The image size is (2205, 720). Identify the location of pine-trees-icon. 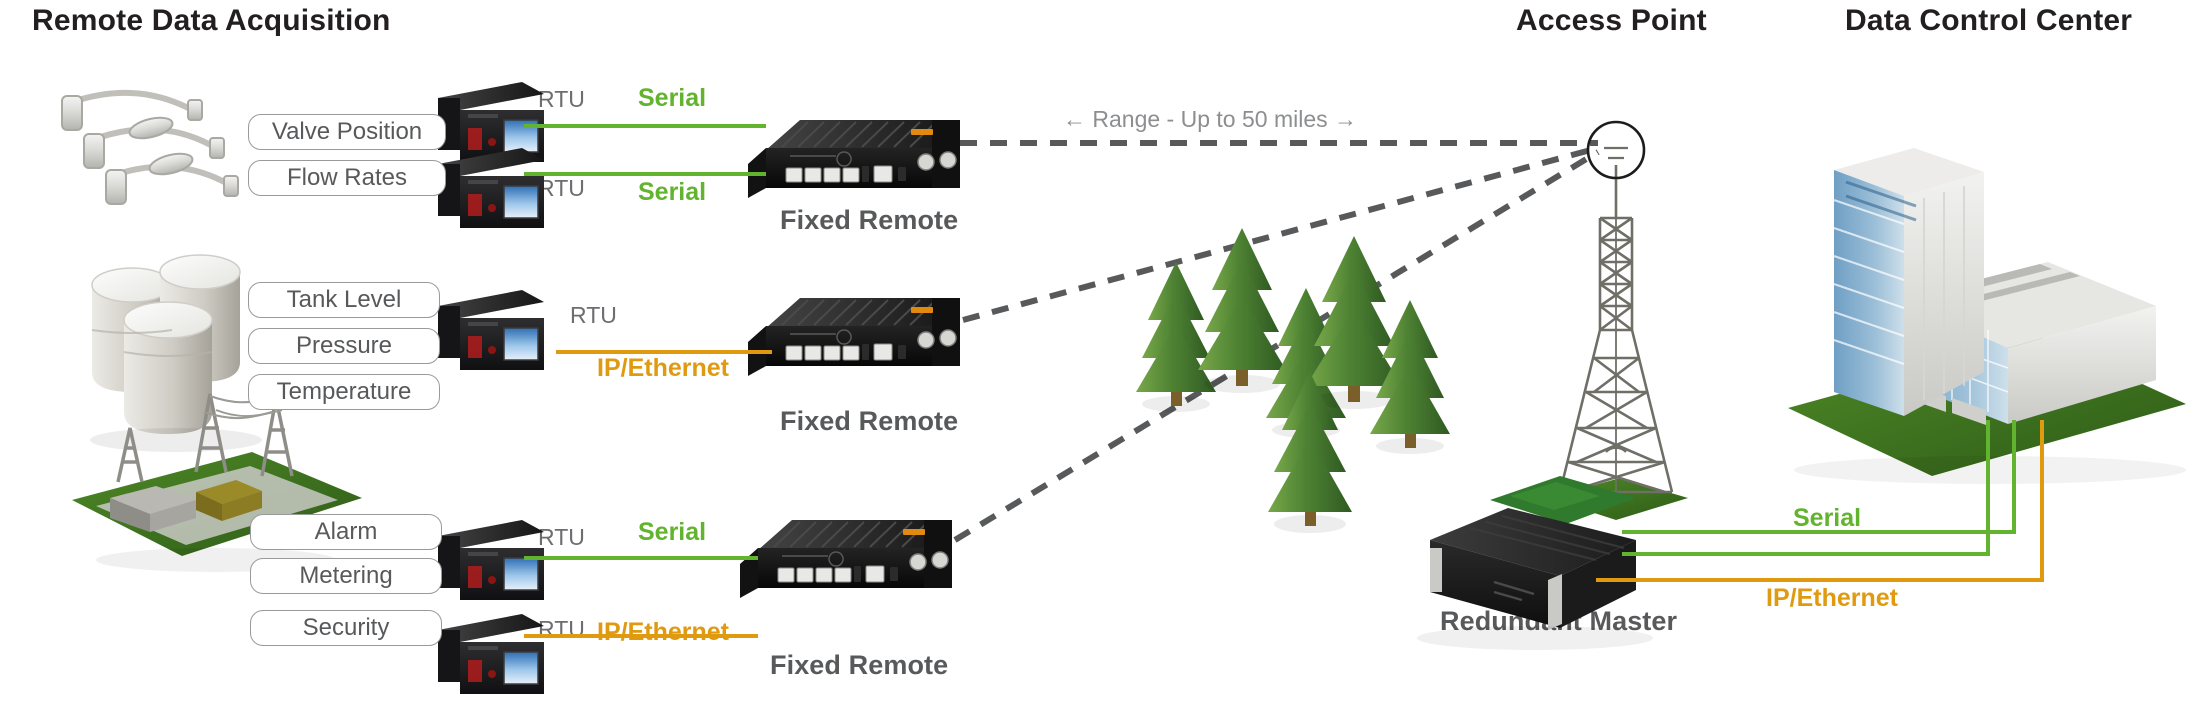
(1293, 380).